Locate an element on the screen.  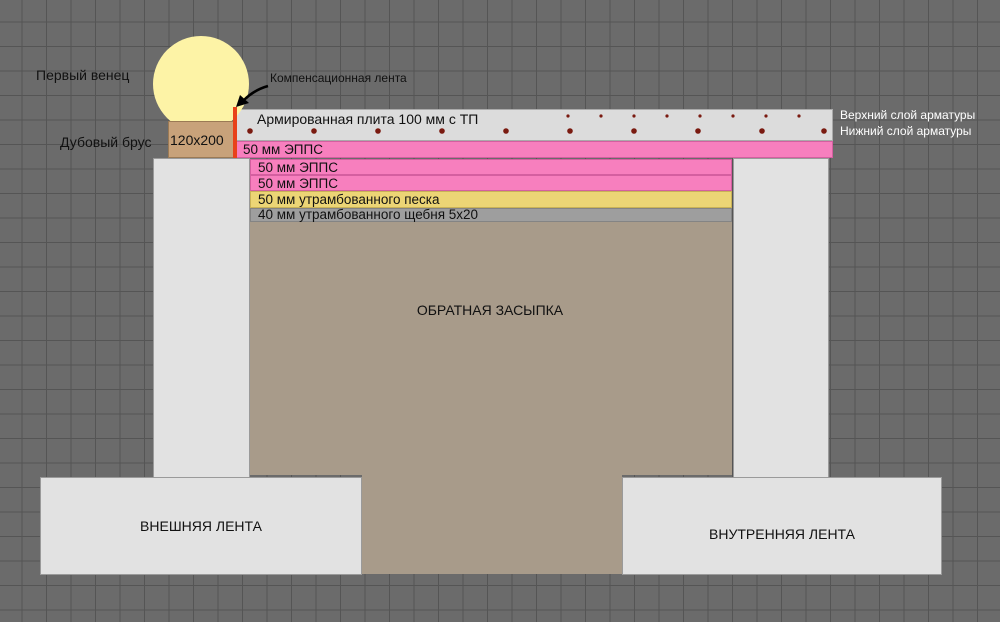
oak-beam-size: 120x200 is located at coordinates (197, 140).